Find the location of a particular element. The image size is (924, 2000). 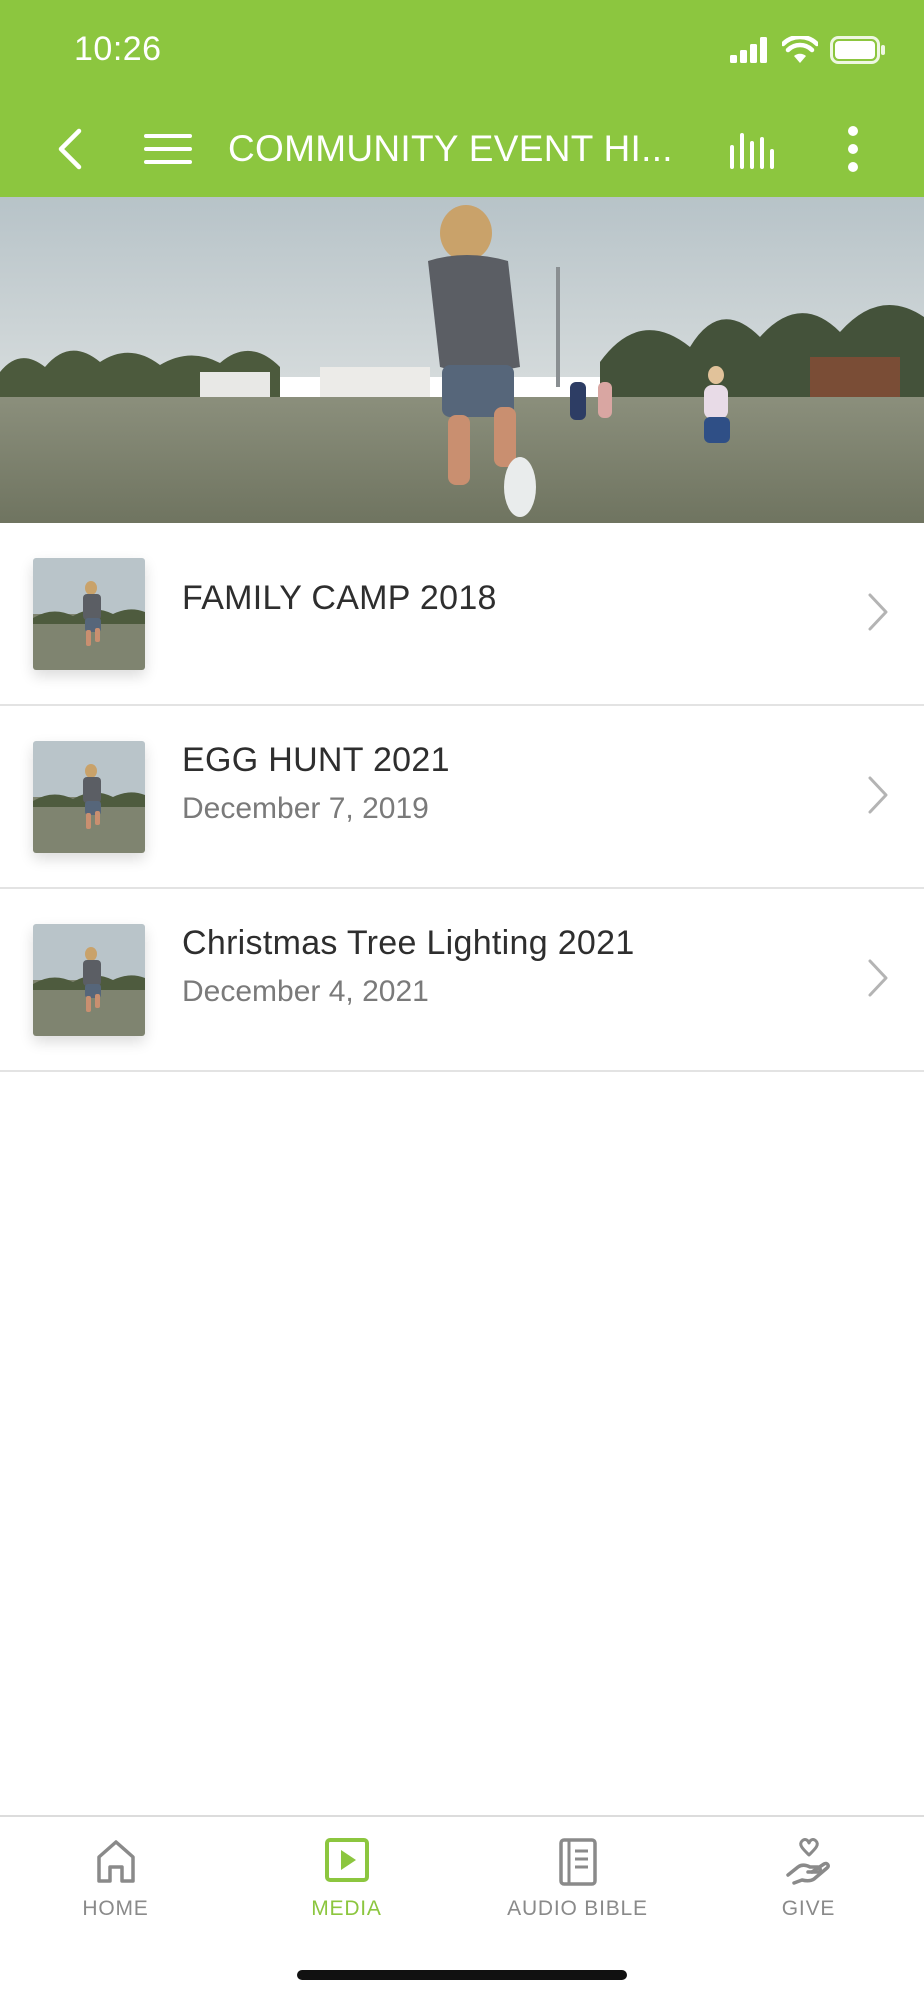

hamburger-icon is located at coordinates (168, 148).